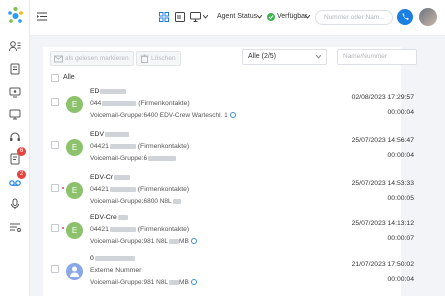 The height and width of the screenshot is (296, 445). Describe the element at coordinates (405, 17) in the screenshot. I see `call-button-icon` at that location.